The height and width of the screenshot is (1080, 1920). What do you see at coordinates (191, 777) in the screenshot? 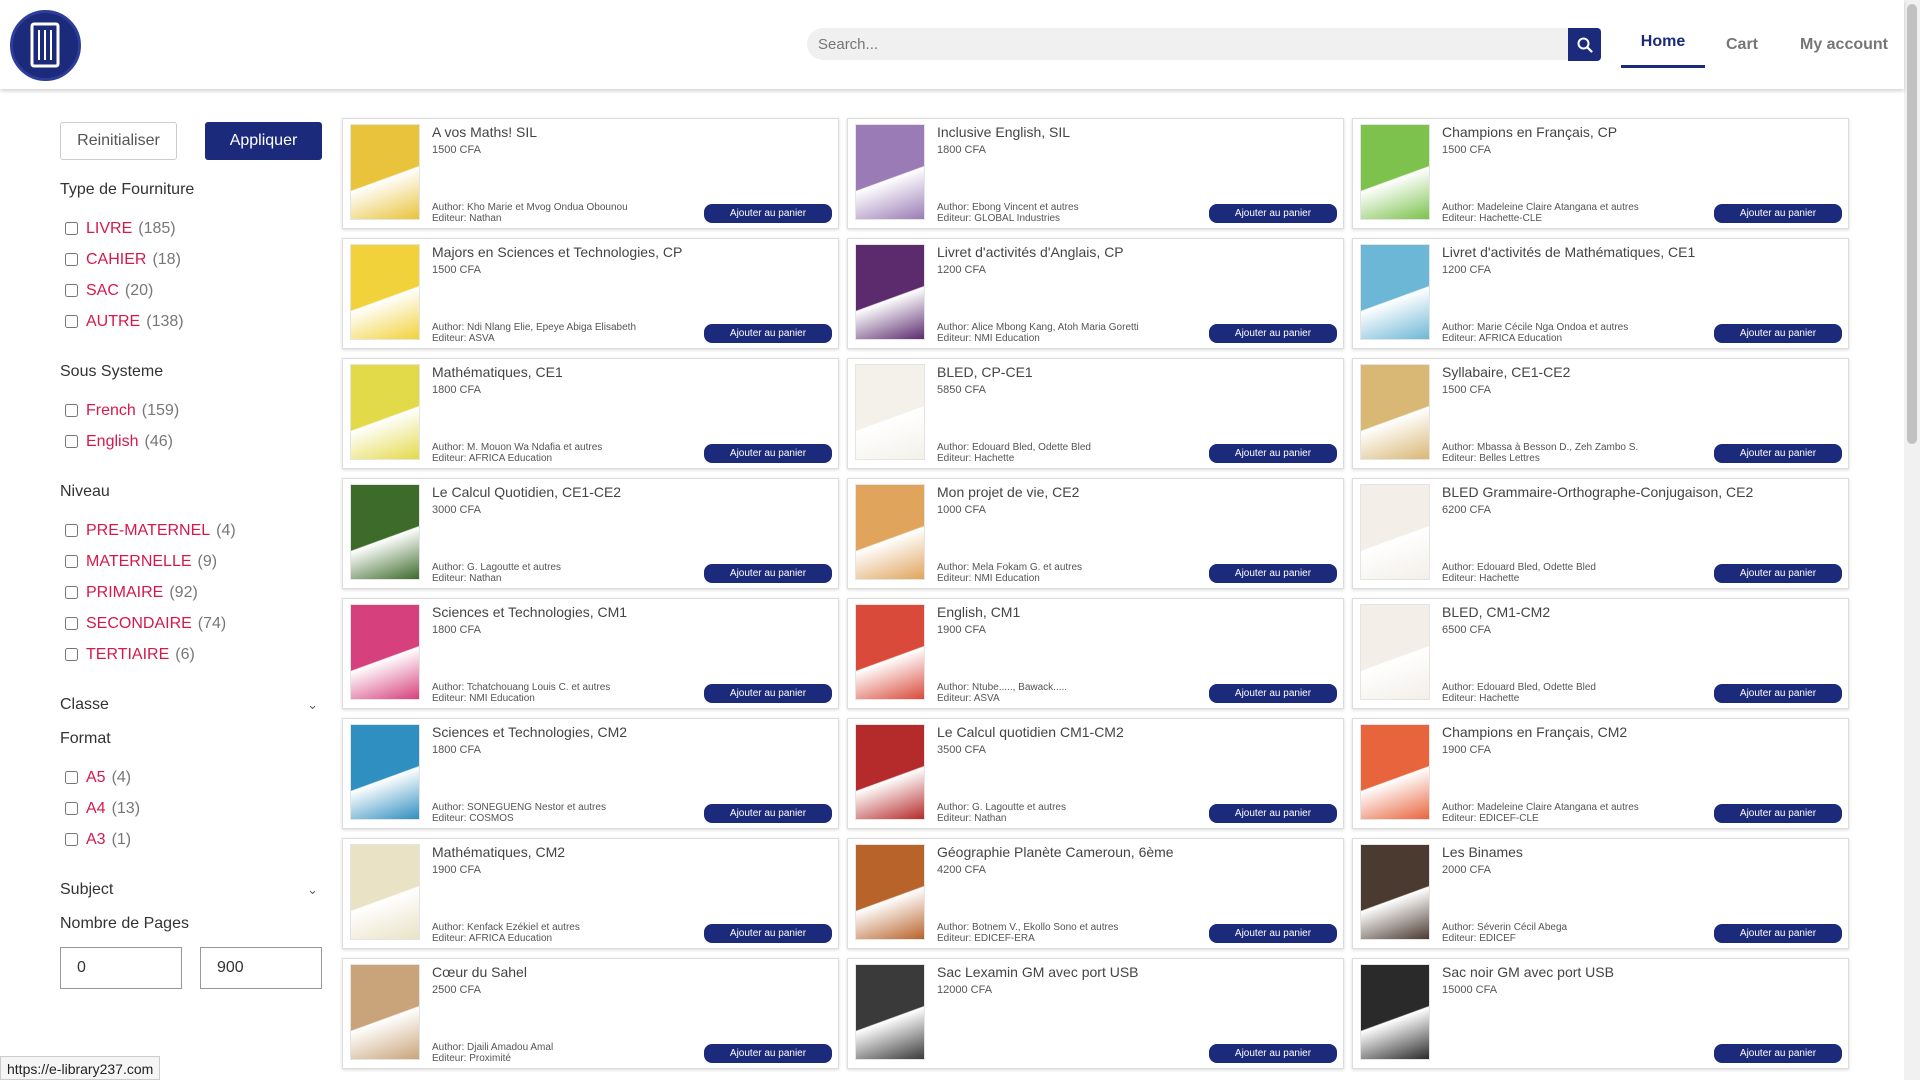
I see `filter-item-a5: A5 (4)` at bounding box center [191, 777].